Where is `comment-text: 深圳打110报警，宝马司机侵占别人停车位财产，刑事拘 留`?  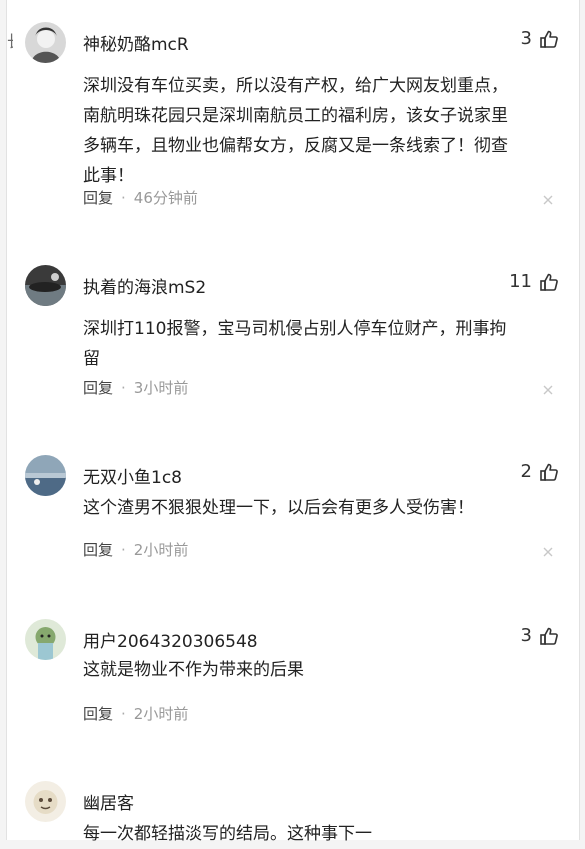 comment-text: 深圳打110报警，宝马司机侵占别人停车位财产，刑事拘 留 is located at coordinates (295, 344).